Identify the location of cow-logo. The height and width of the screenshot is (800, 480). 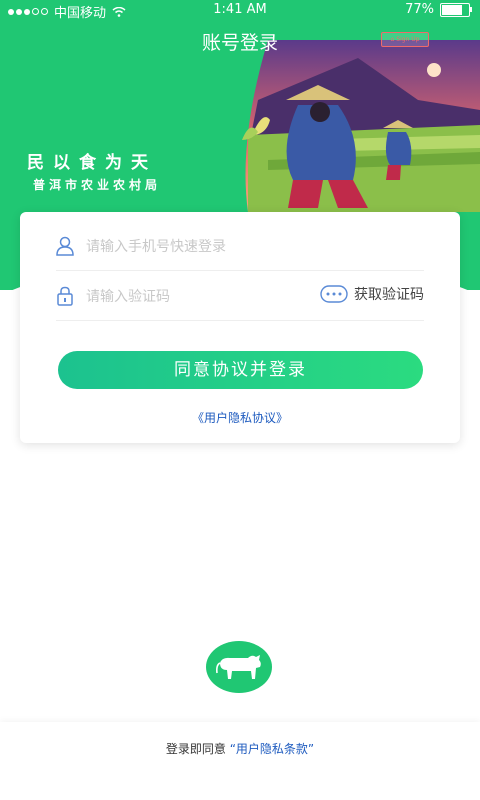
(239, 667).